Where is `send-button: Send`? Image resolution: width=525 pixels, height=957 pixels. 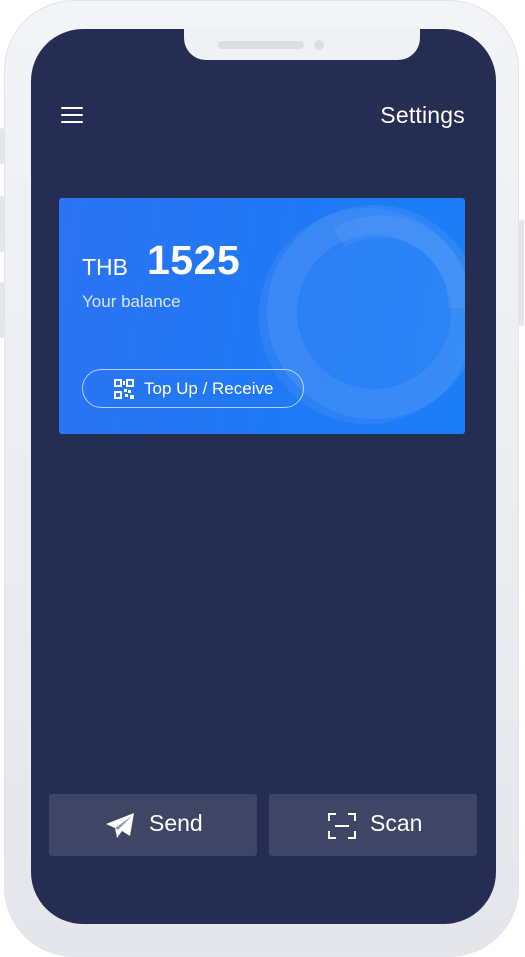
send-button: Send is located at coordinates (153, 825).